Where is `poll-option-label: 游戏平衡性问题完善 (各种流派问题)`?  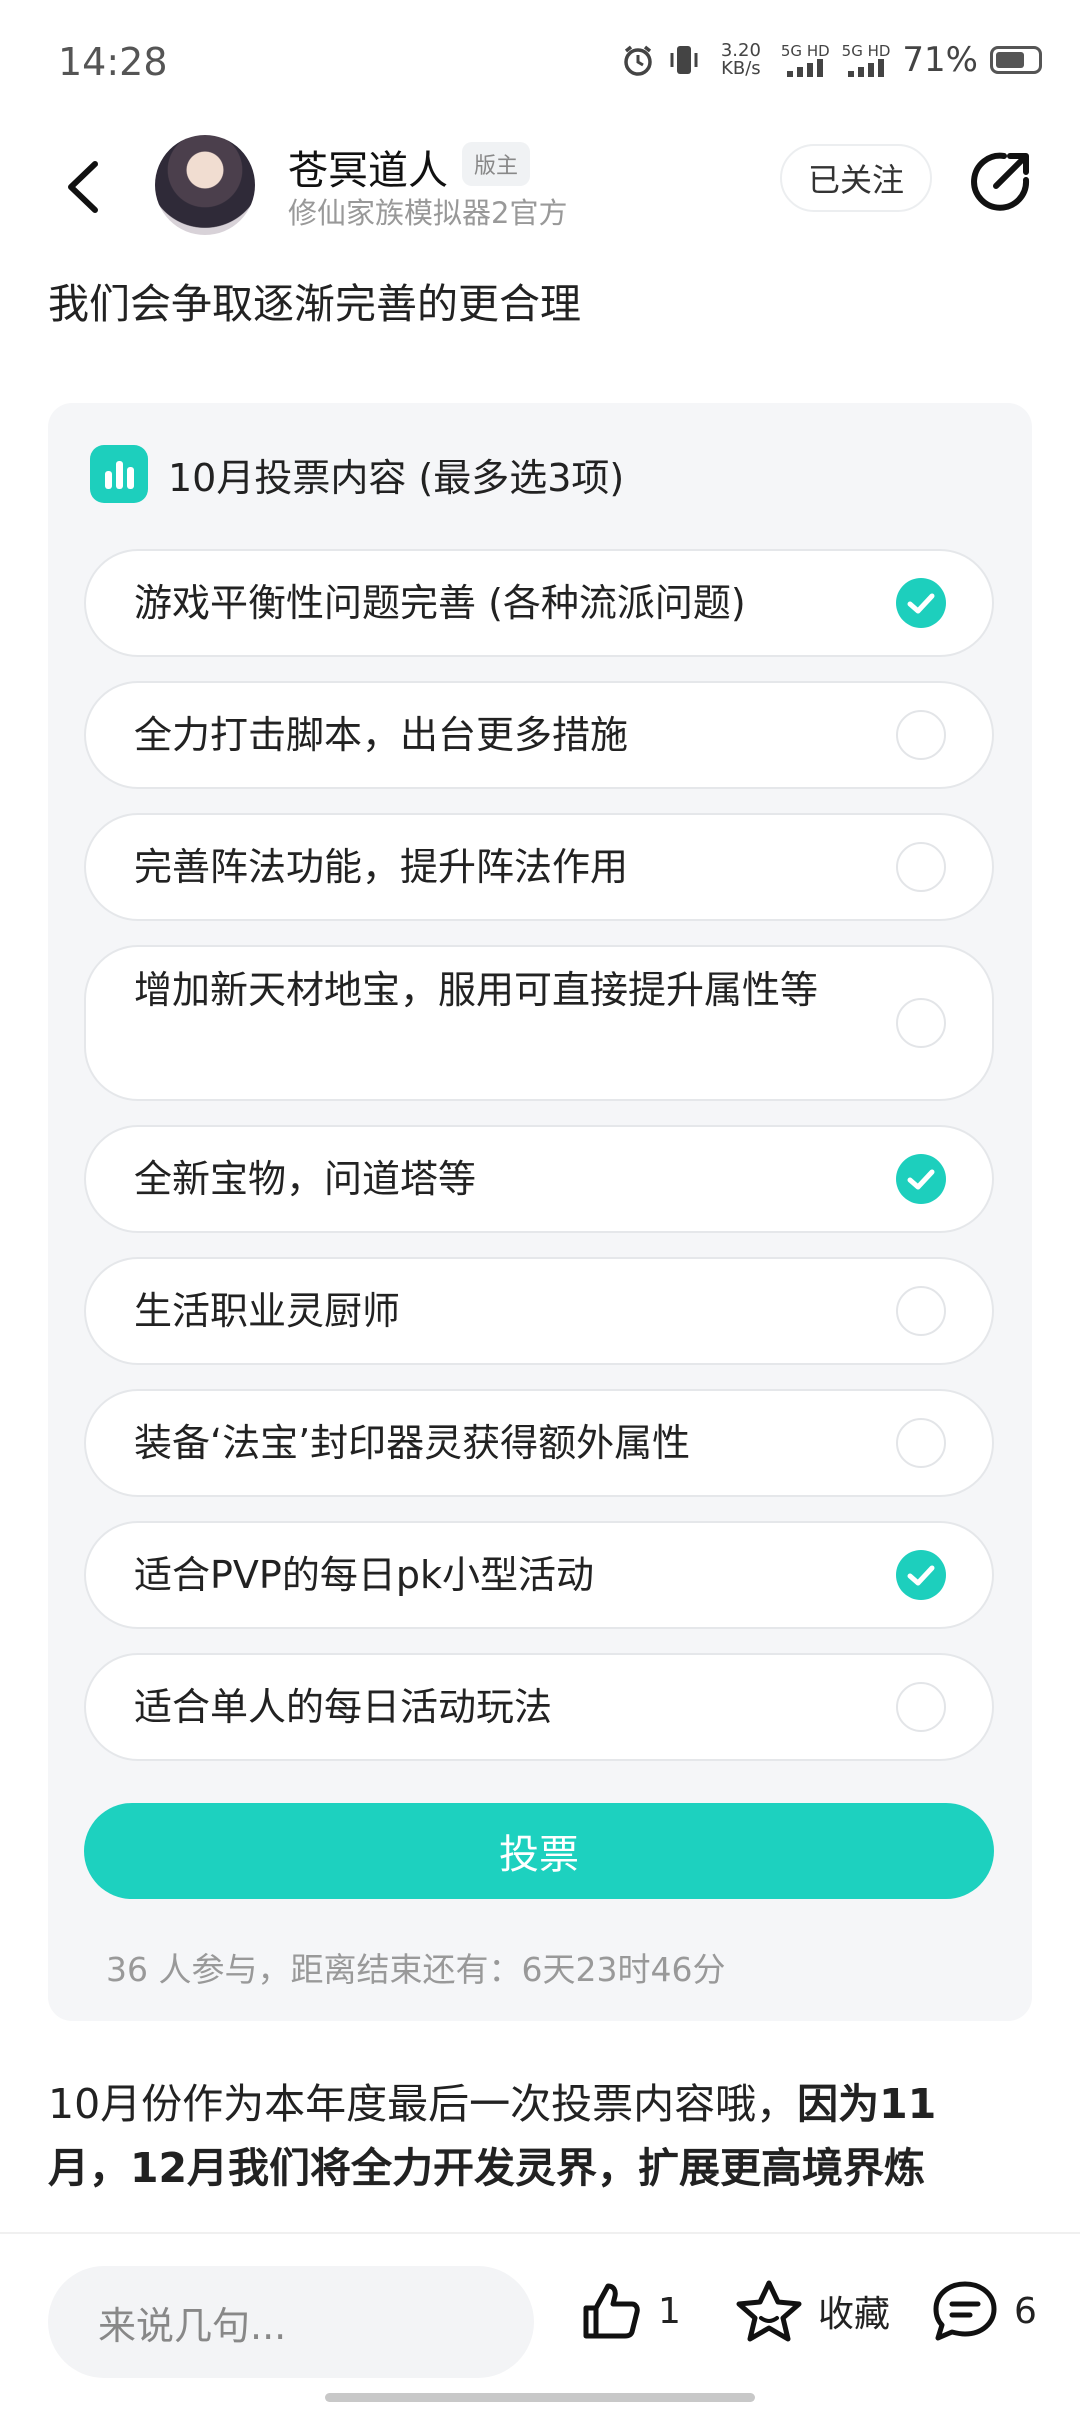
poll-option-label: 游戏平衡性问题完善 (各种流派问题) is located at coordinates (440, 603).